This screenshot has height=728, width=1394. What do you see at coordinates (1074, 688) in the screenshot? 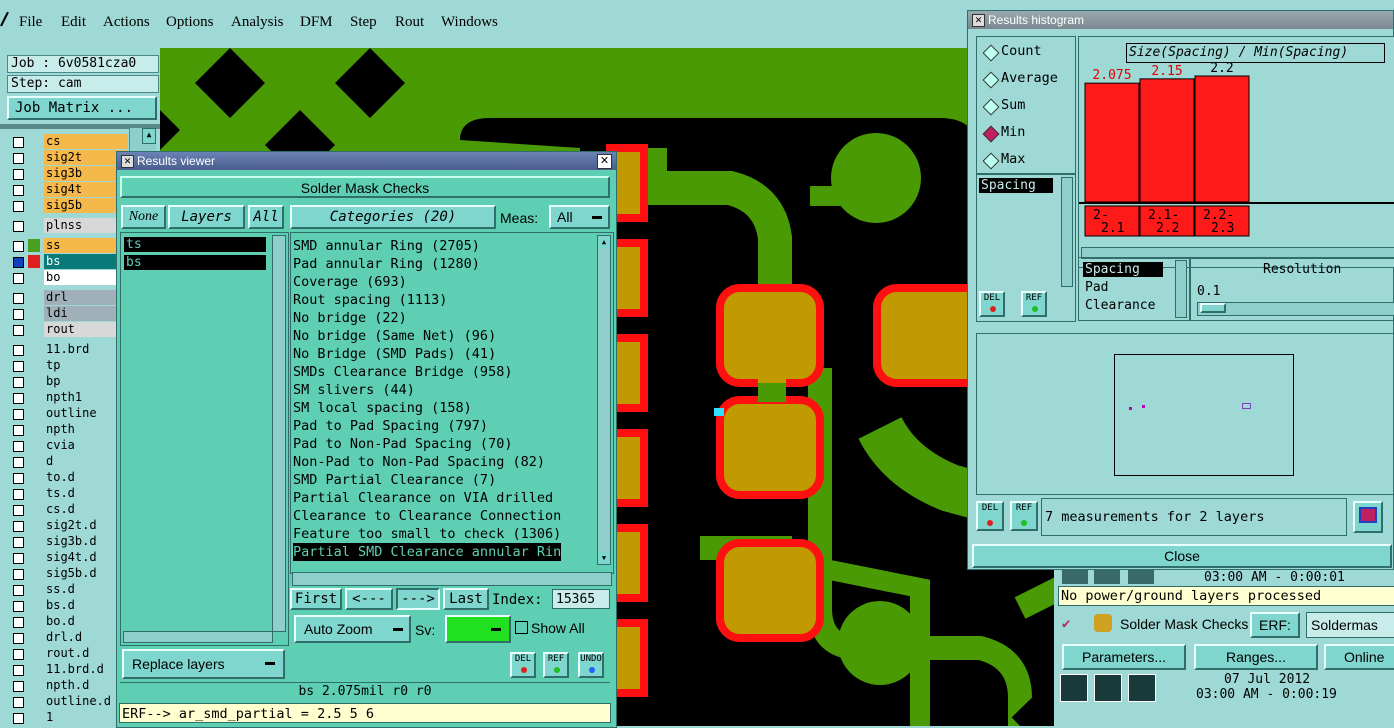
I see `run-all-icon` at bounding box center [1074, 688].